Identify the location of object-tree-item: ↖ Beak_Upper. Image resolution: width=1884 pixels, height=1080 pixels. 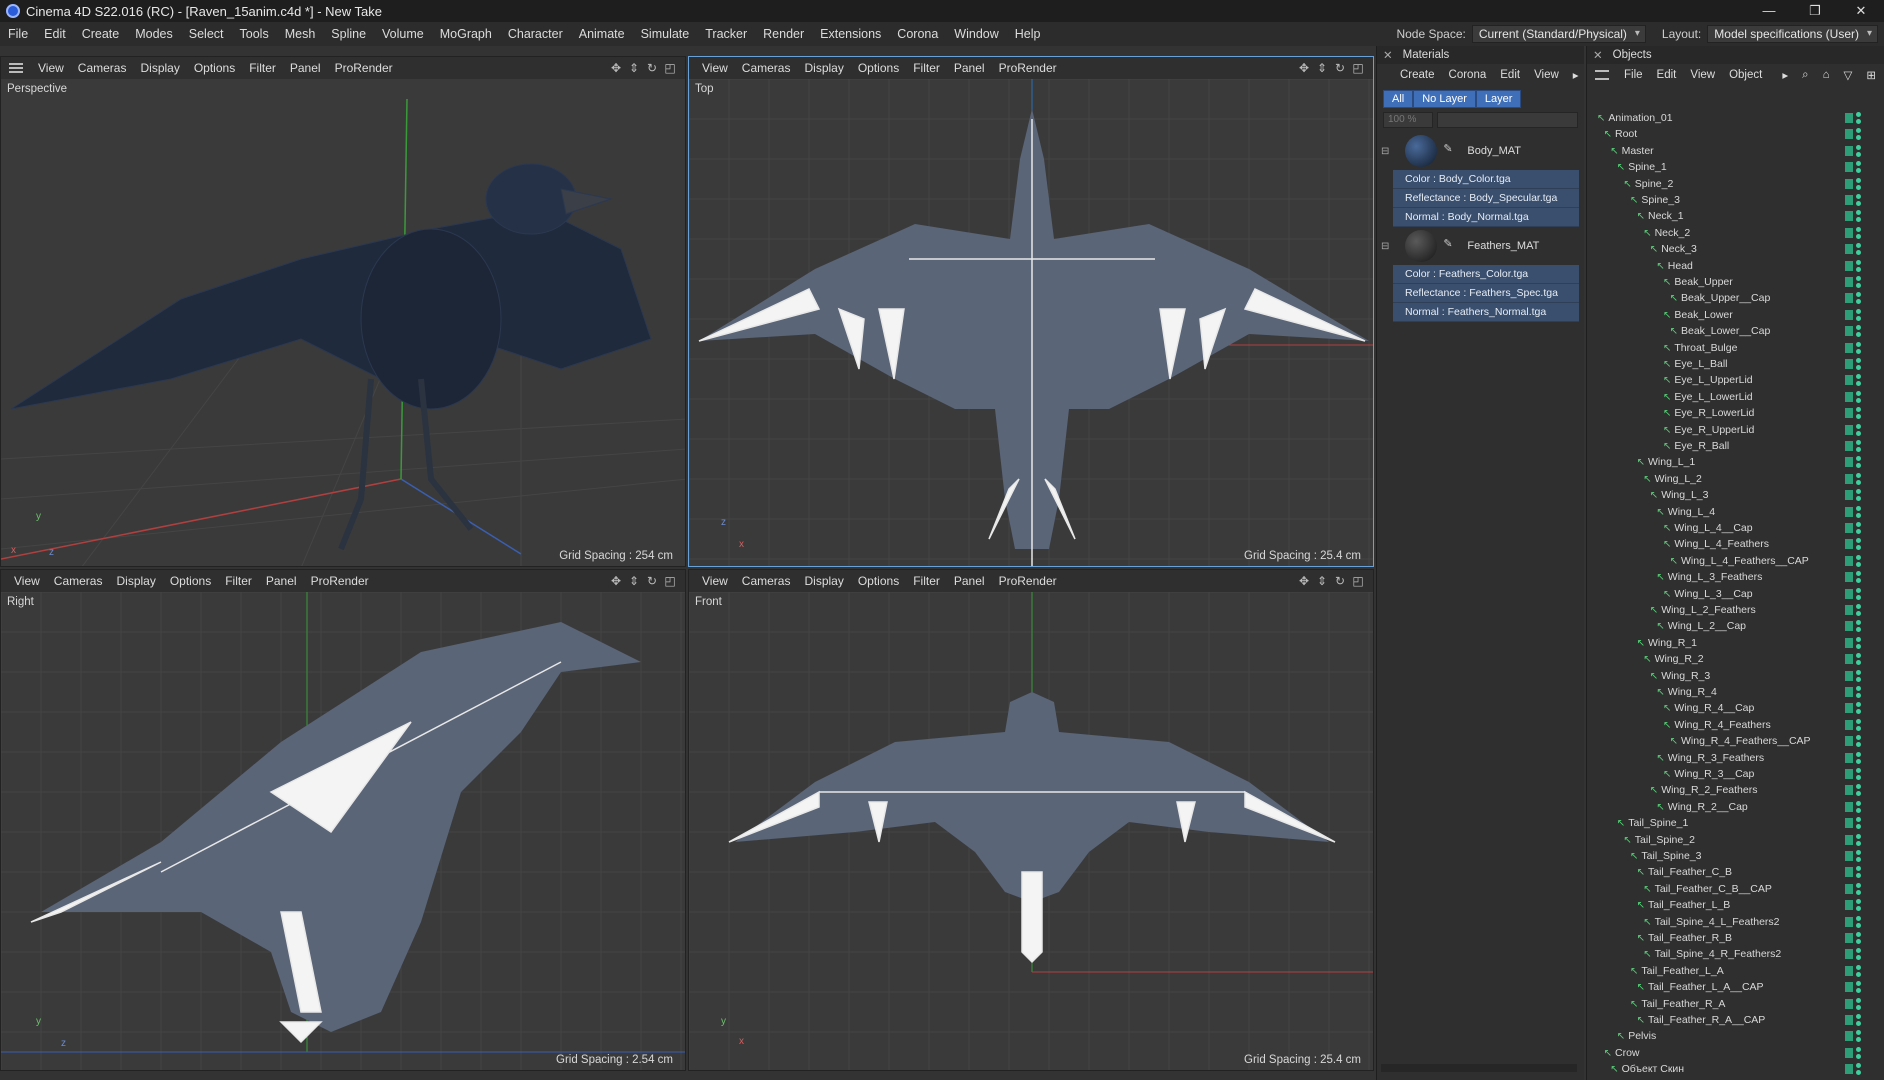
(1728, 282).